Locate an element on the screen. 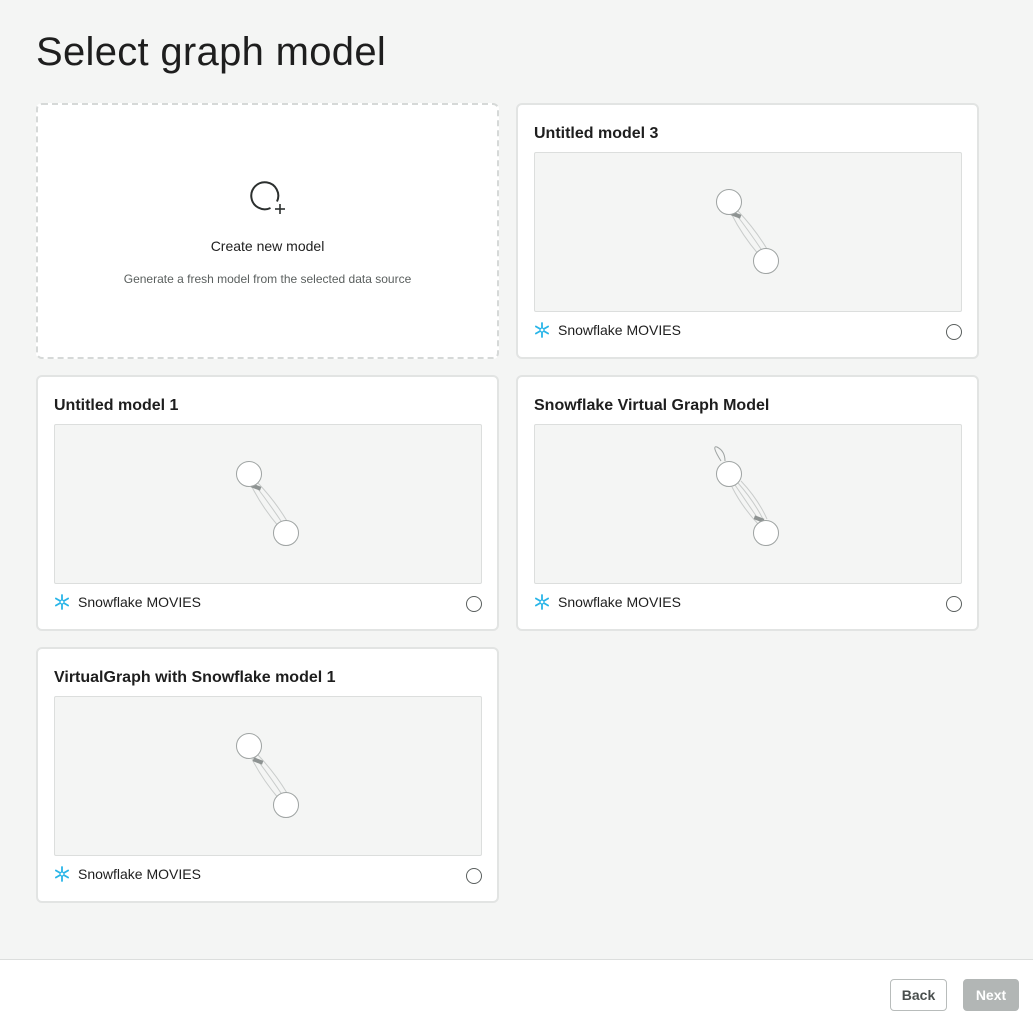 The width and height of the screenshot is (1033, 1020). model-card: Untitled model 1 Snowflake MOVIES is located at coordinates (267, 503).